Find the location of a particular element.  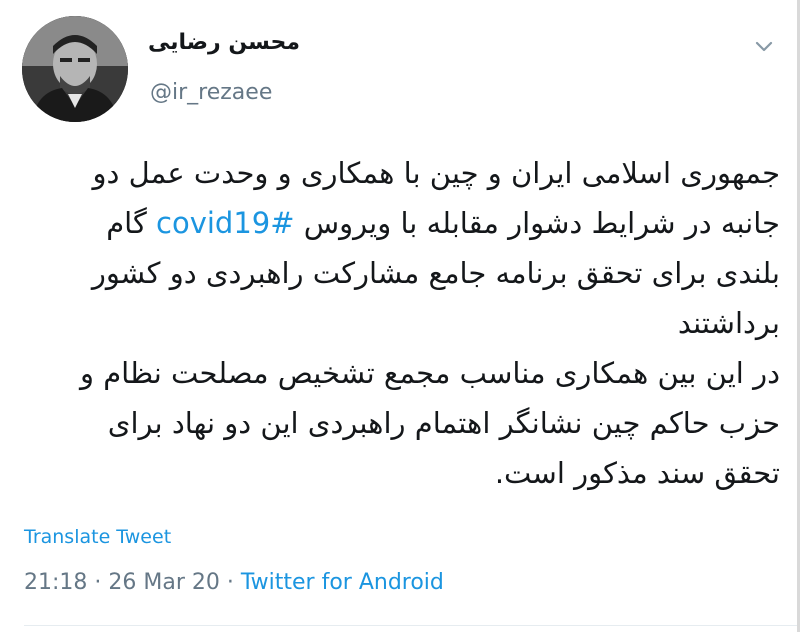

divider is located at coordinates (412, 625).